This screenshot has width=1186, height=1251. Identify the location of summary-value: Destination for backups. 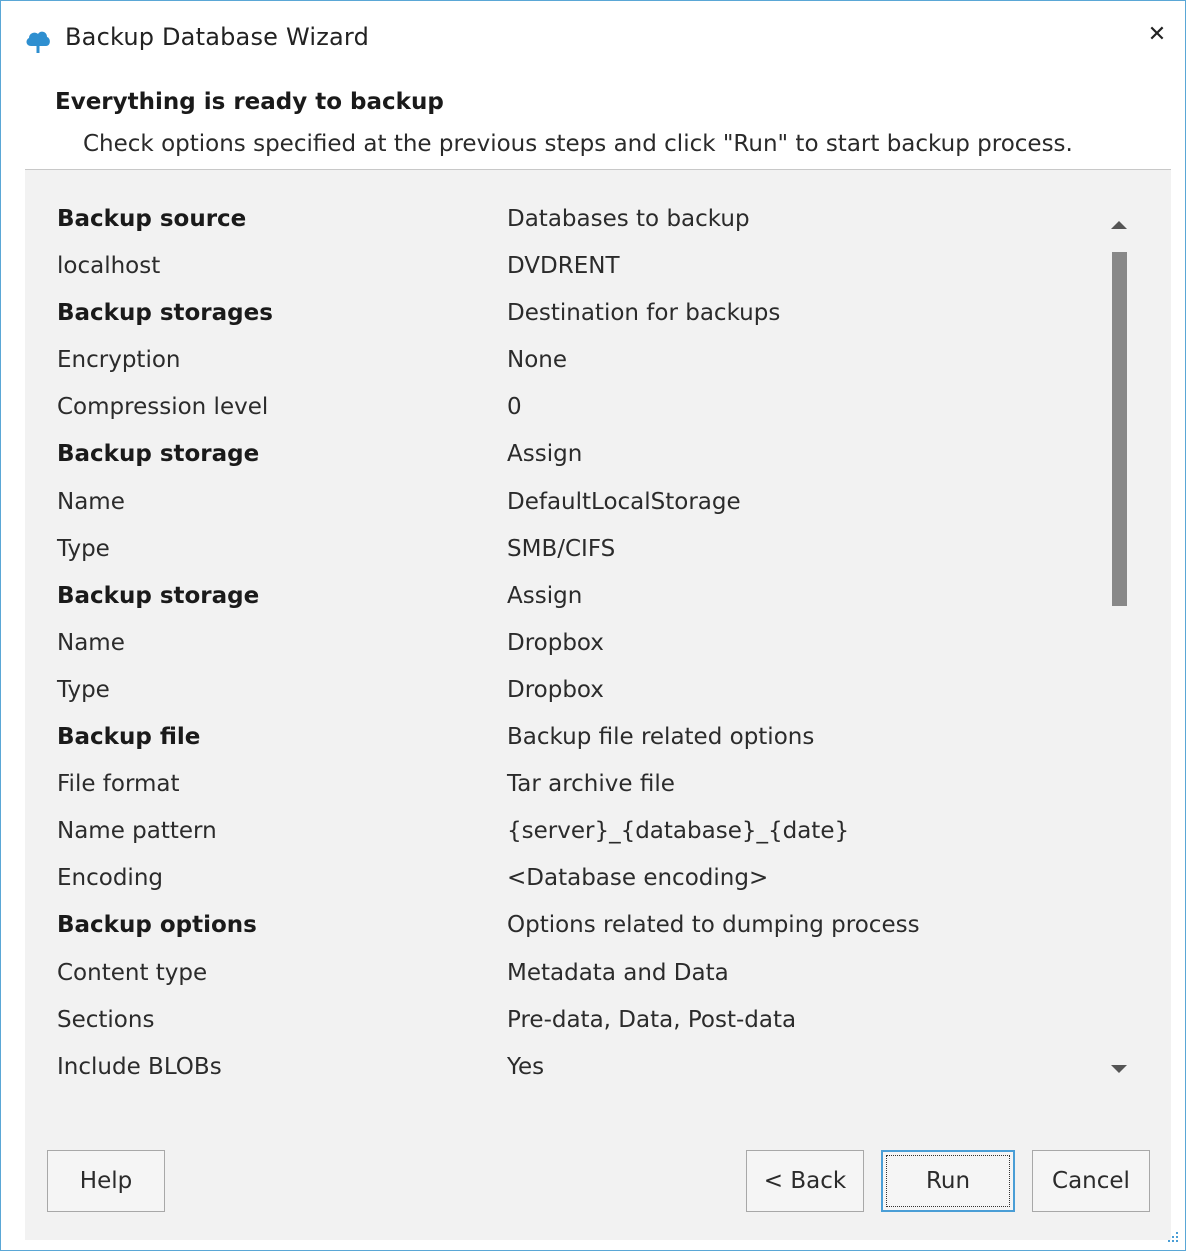
(644, 313).